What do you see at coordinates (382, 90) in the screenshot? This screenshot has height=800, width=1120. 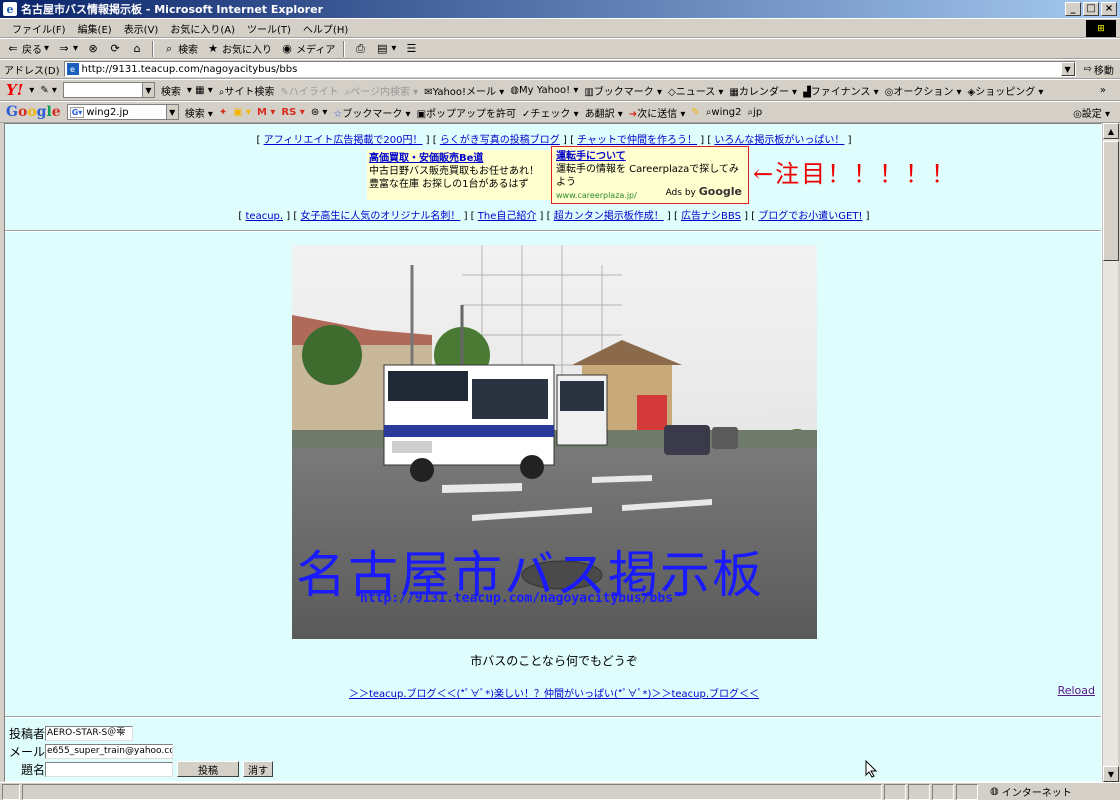 I see `page-search-button: ⌕ページ内検索 ▾` at bounding box center [382, 90].